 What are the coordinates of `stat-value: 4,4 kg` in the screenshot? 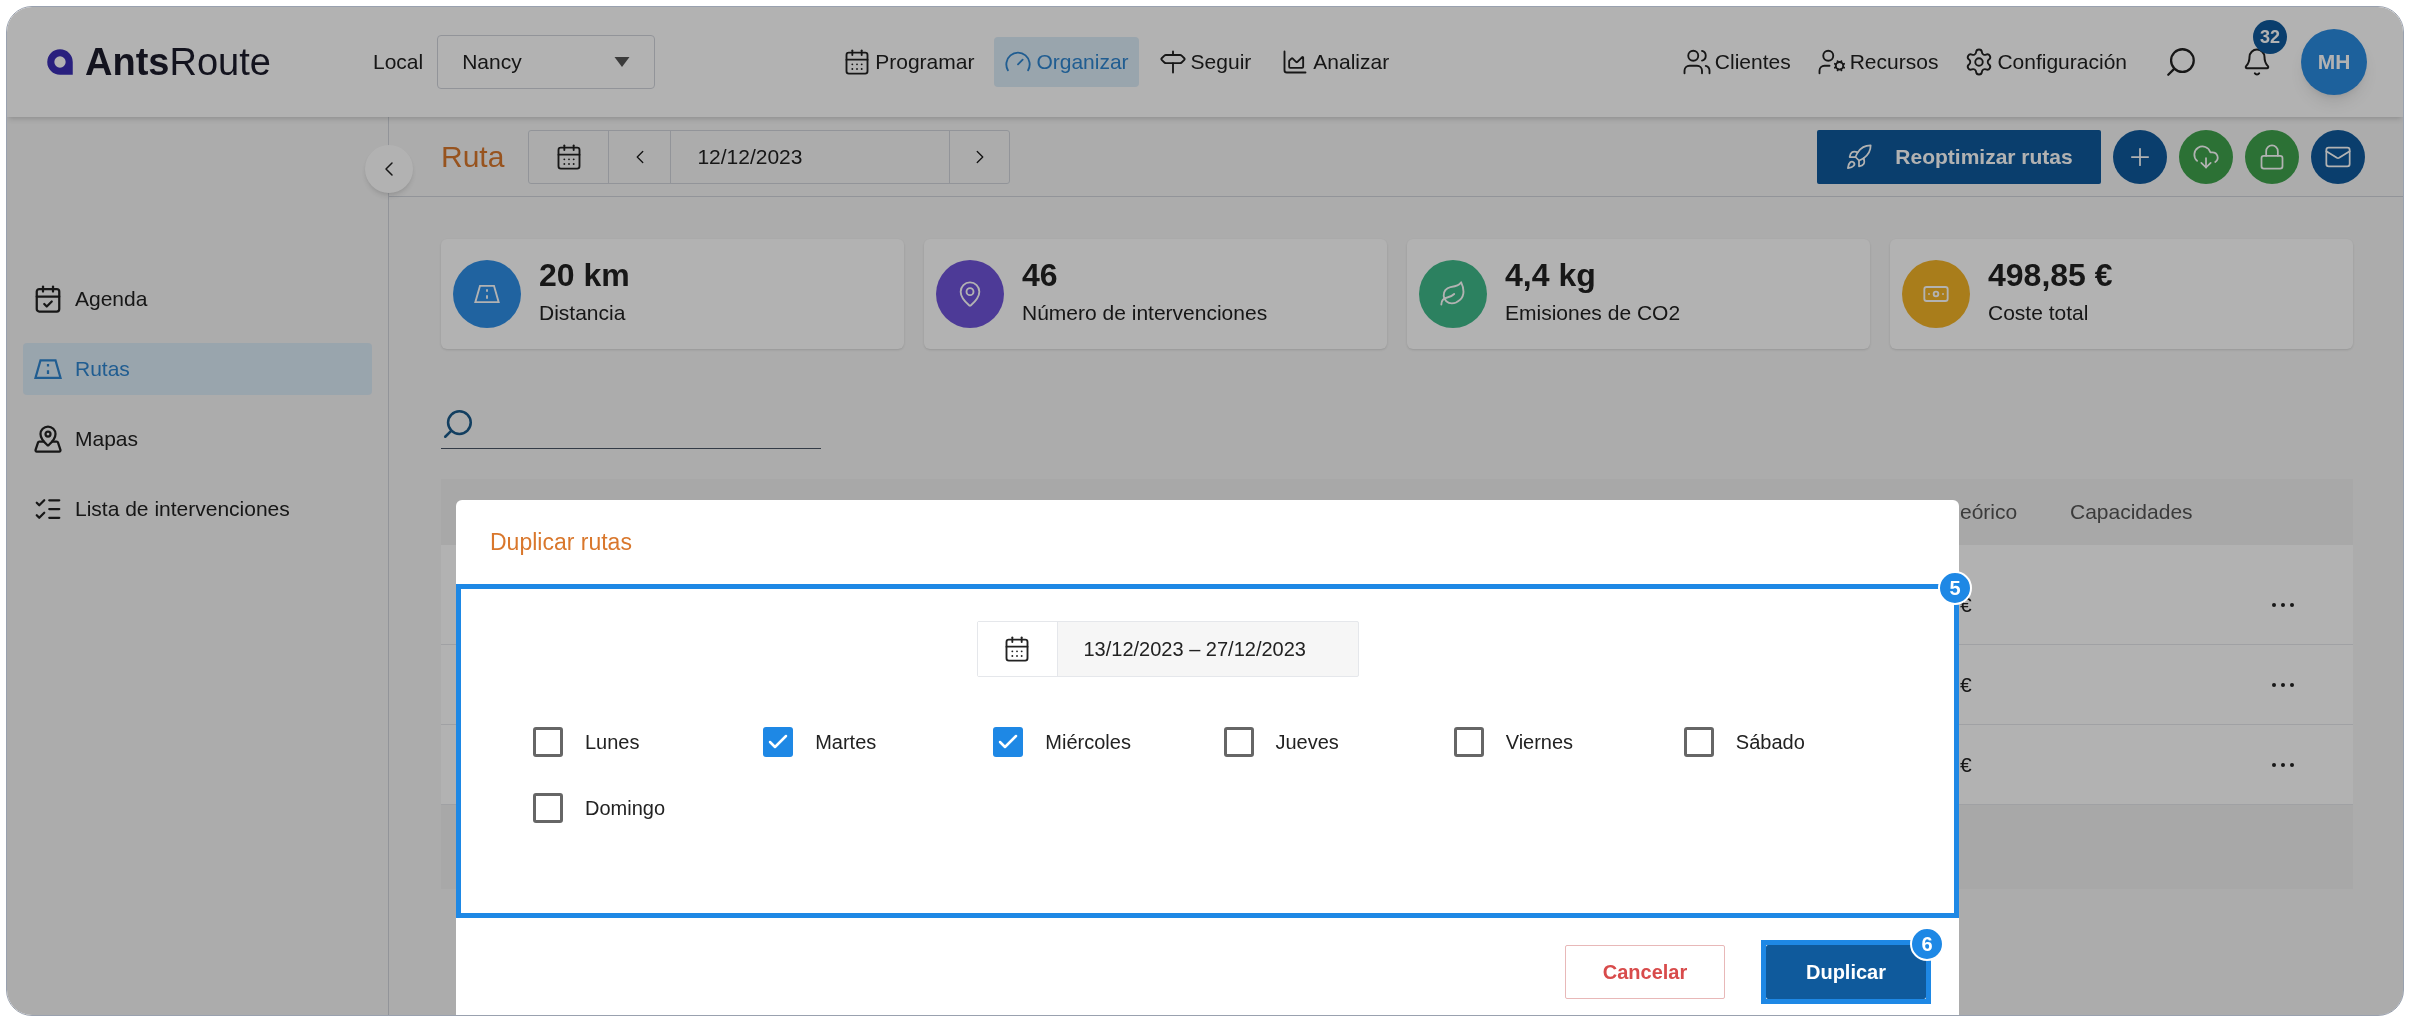 It's located at (1551, 275).